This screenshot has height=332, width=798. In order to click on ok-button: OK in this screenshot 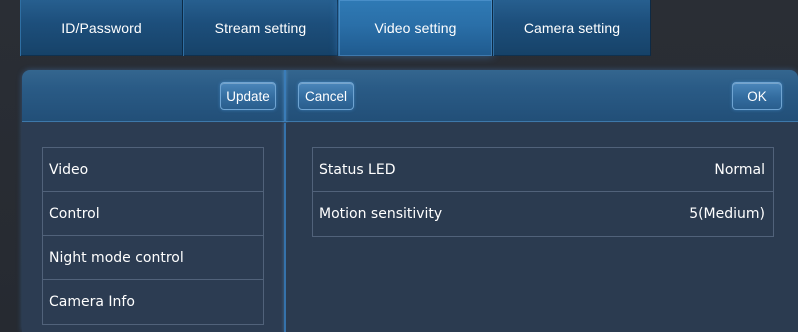, I will do `click(757, 96)`.